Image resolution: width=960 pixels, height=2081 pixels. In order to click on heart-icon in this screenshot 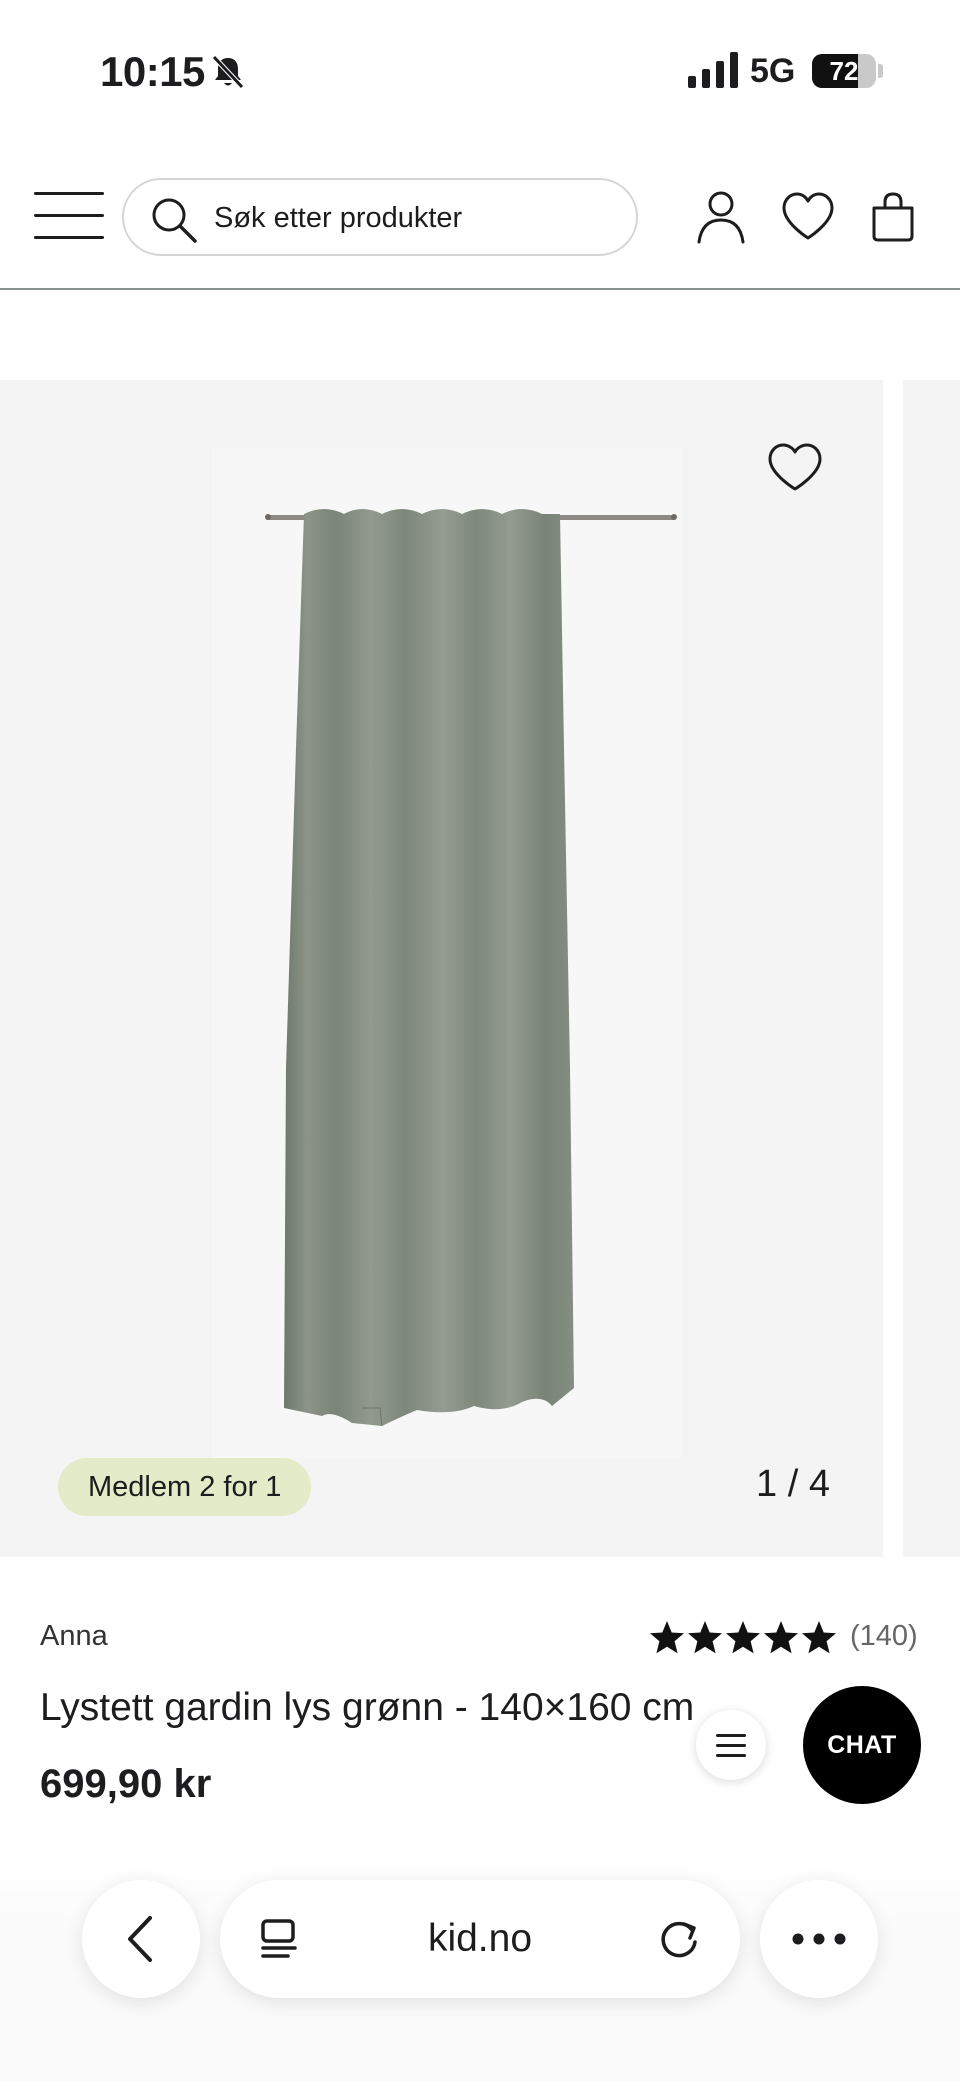, I will do `click(808, 217)`.